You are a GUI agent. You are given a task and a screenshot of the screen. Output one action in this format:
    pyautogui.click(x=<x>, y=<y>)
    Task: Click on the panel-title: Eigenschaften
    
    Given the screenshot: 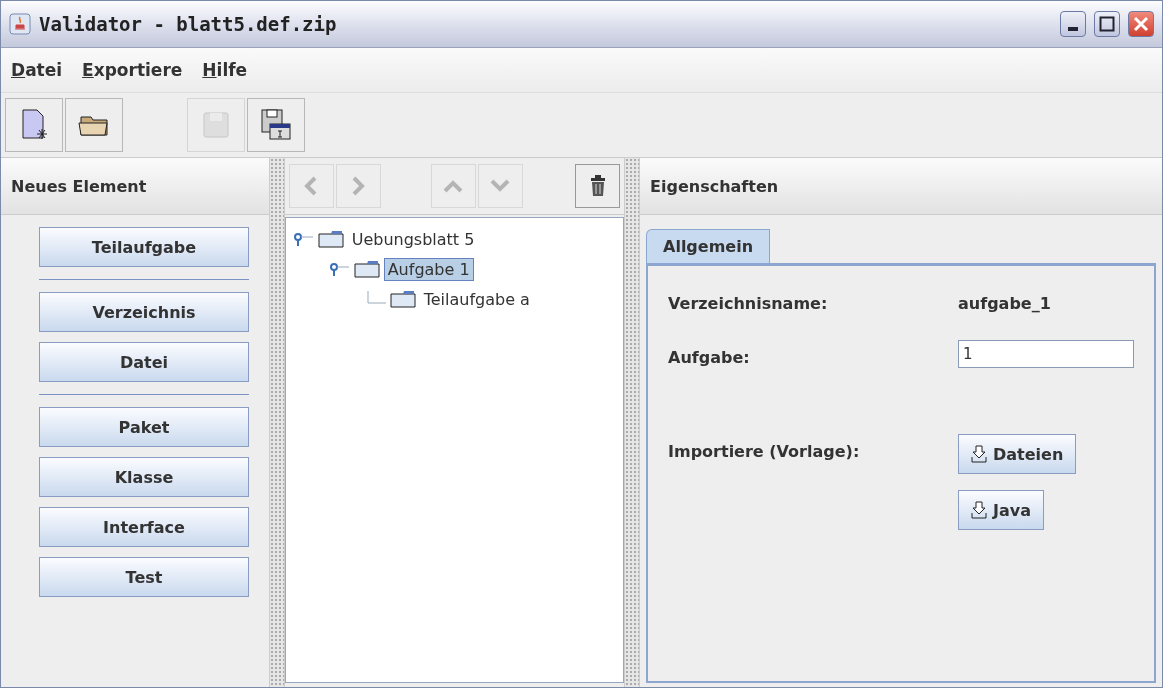 What is the action you would take?
    pyautogui.click(x=714, y=186)
    